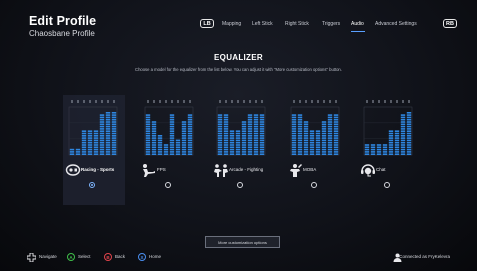 The height and width of the screenshot is (271, 477). Describe the element at coordinates (424, 256) in the screenshot. I see `connection-status: Connected as FryKelevra` at that location.